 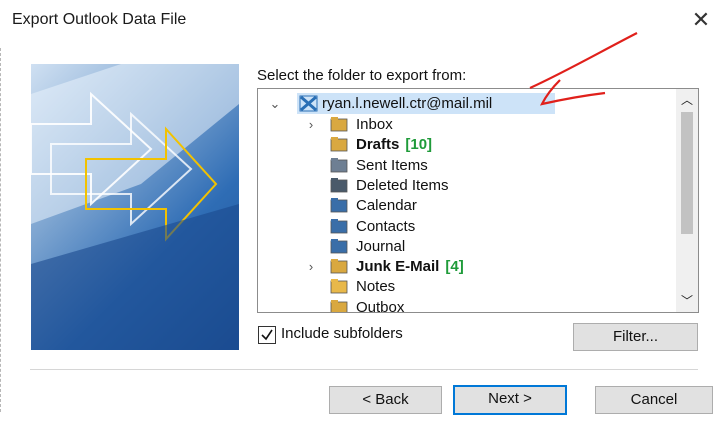 I want to click on folder-label: Junk E-Mail [4], so click(x=410, y=267).